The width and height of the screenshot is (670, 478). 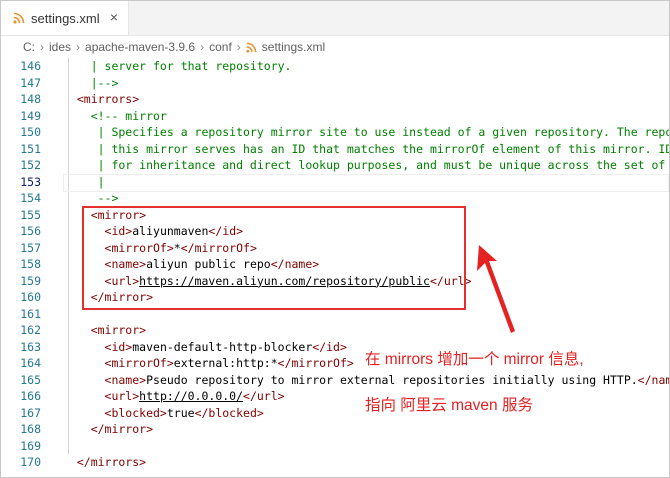 What do you see at coordinates (229, 412) in the screenshot?
I see `code-token: </blocked>` at bounding box center [229, 412].